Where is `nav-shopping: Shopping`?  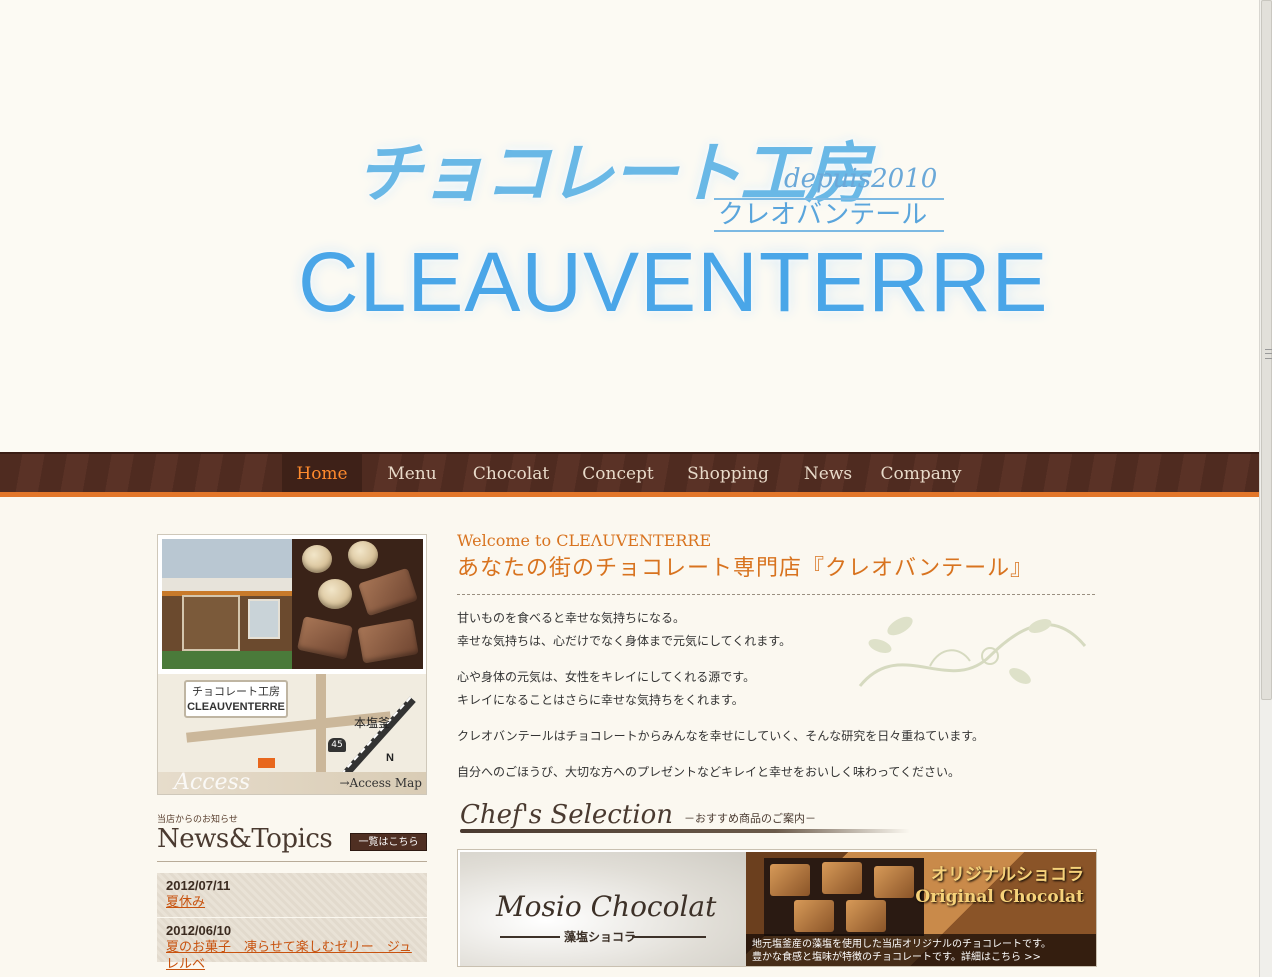 nav-shopping: Shopping is located at coordinates (728, 474).